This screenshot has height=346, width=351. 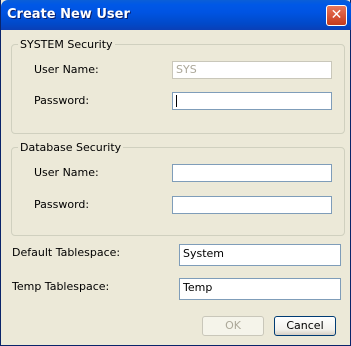 What do you see at coordinates (305, 326) in the screenshot?
I see `cancel-button: Cancel` at bounding box center [305, 326].